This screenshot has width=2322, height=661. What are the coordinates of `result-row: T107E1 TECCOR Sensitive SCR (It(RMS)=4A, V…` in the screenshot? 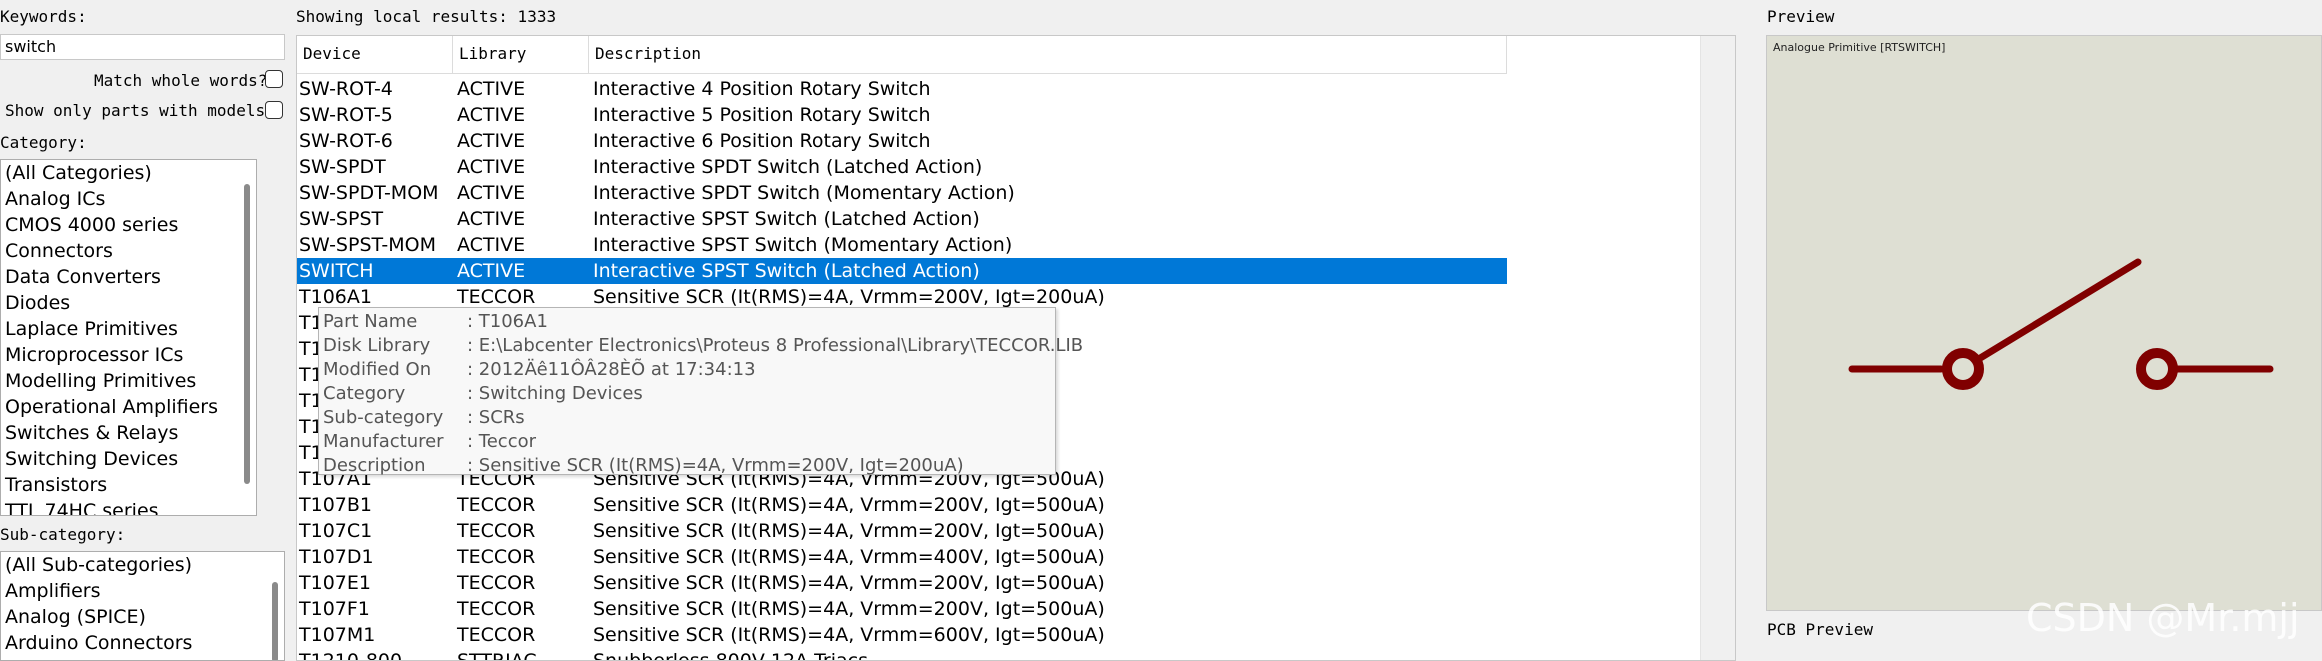 It's located at (902, 583).